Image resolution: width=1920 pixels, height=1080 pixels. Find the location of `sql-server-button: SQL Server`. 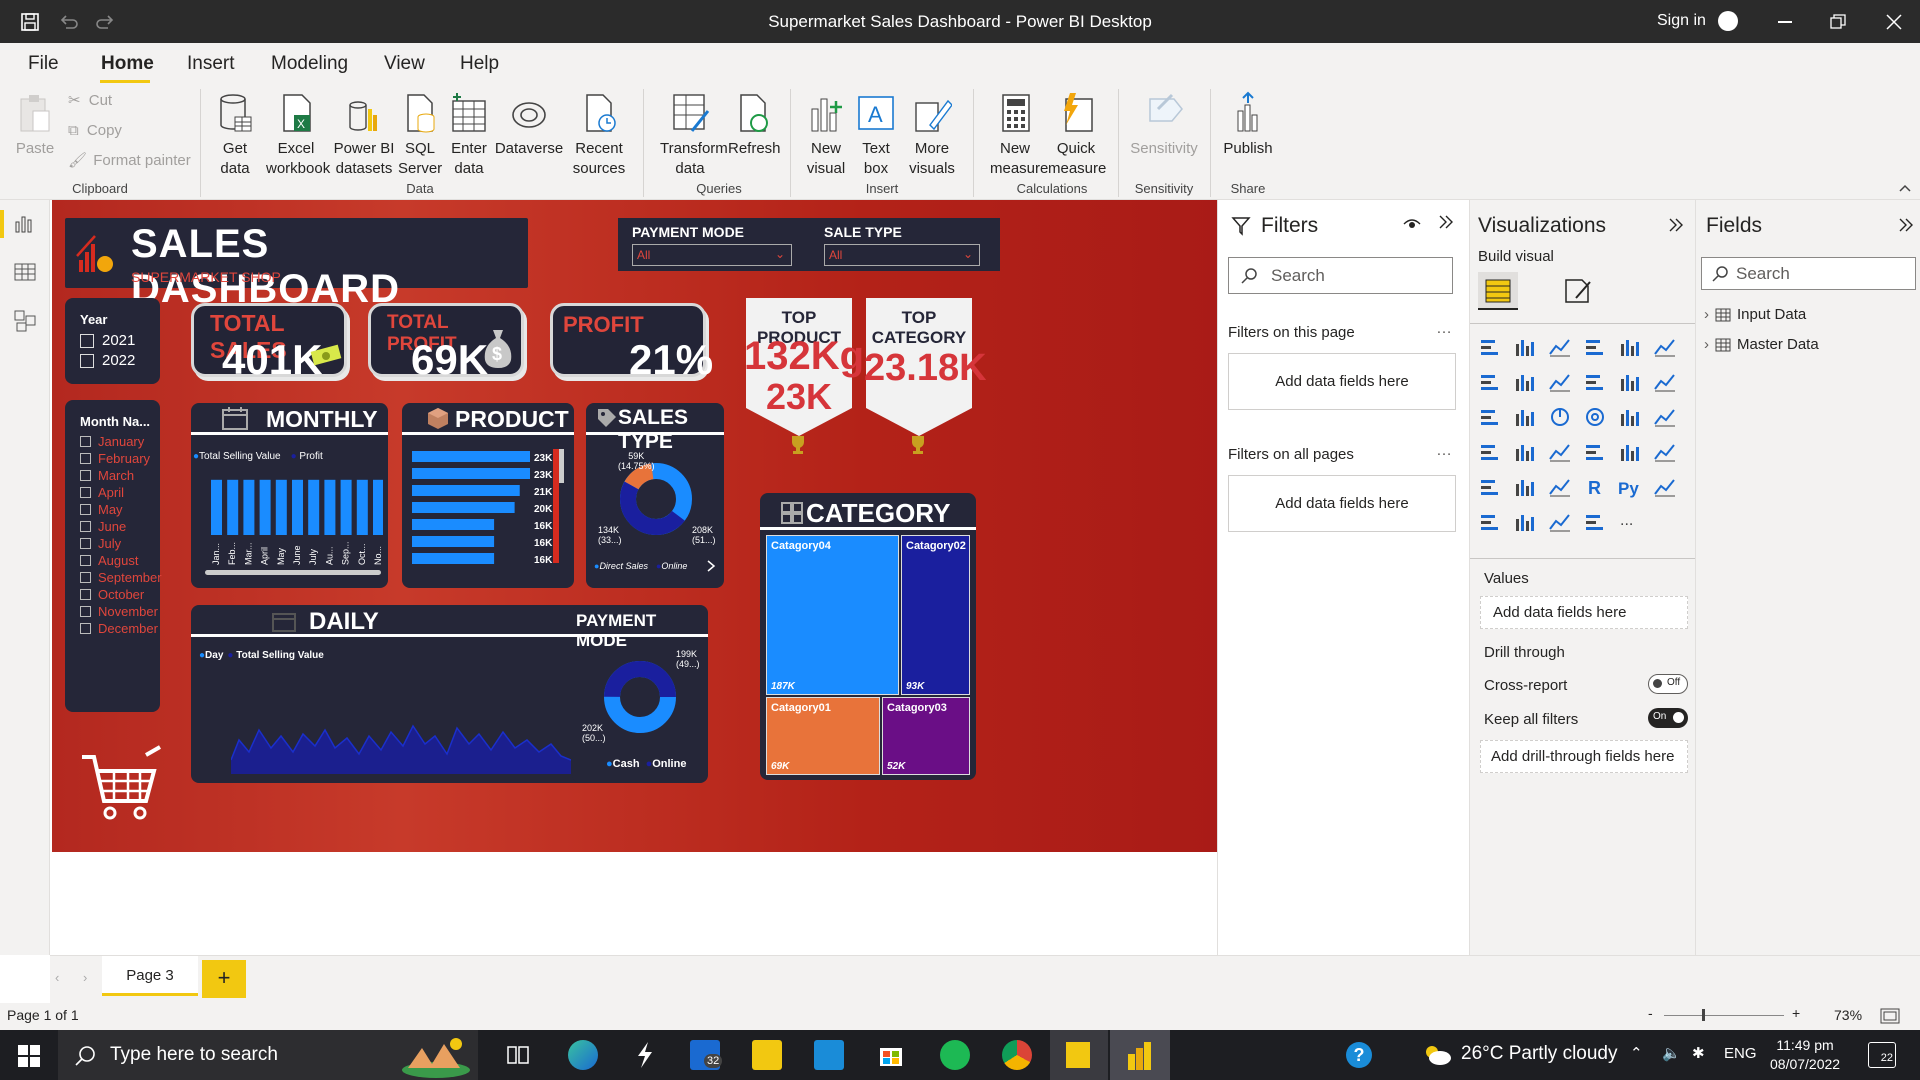

sql-server-button: SQL Server is located at coordinates (420, 135).